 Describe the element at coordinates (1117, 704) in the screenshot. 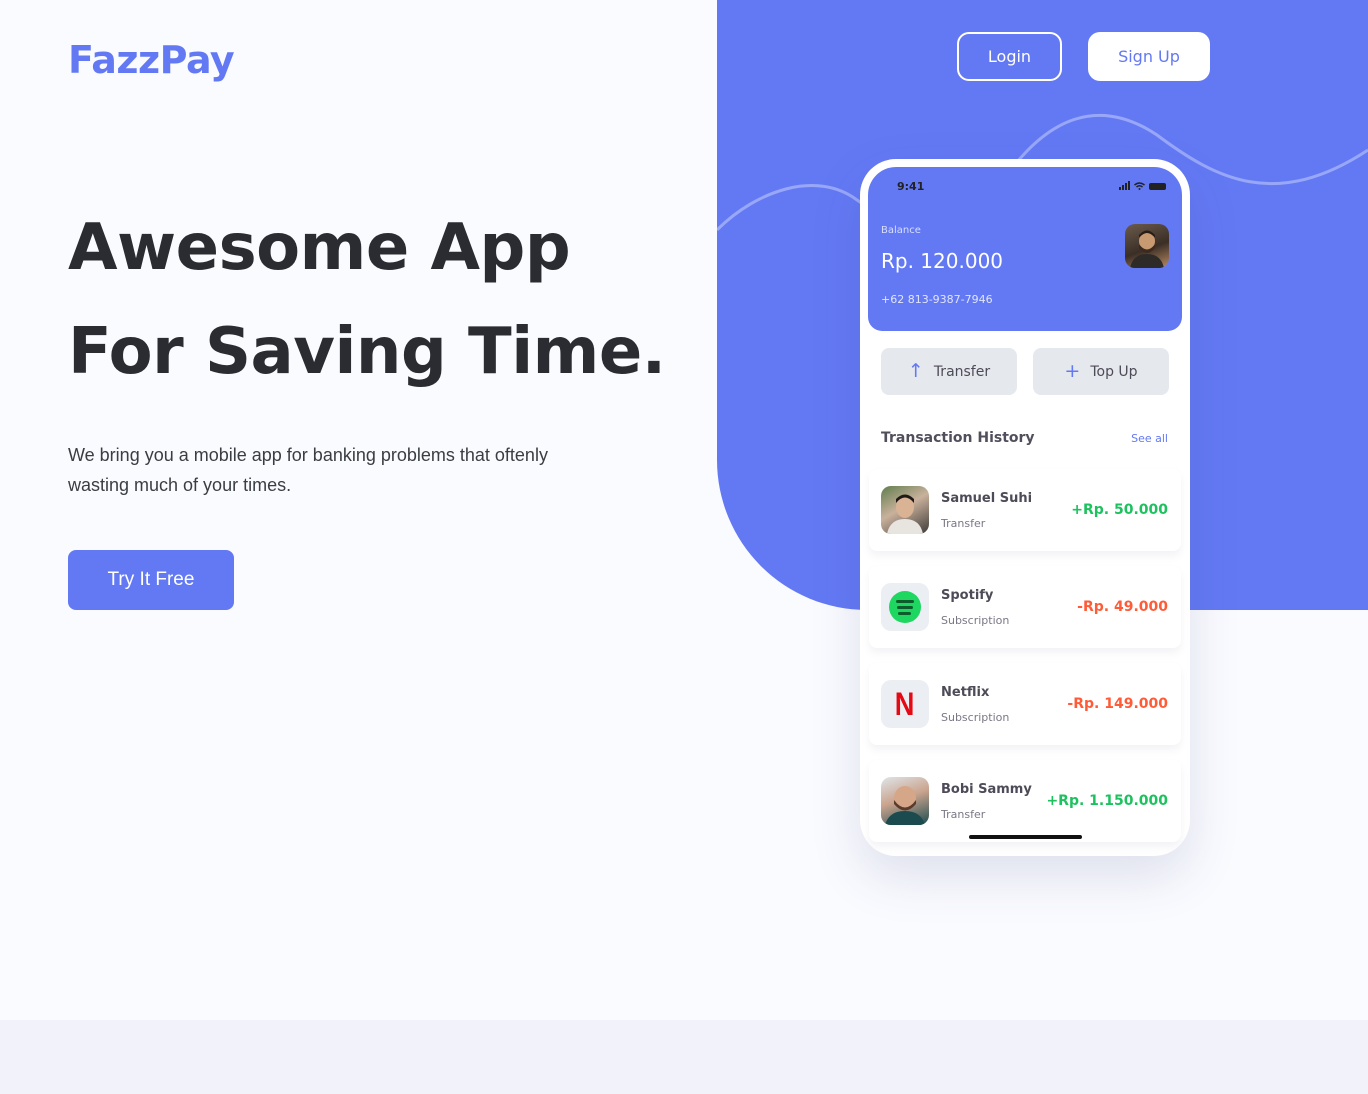

I see `transaction-amount: -Rp. 149.000` at that location.